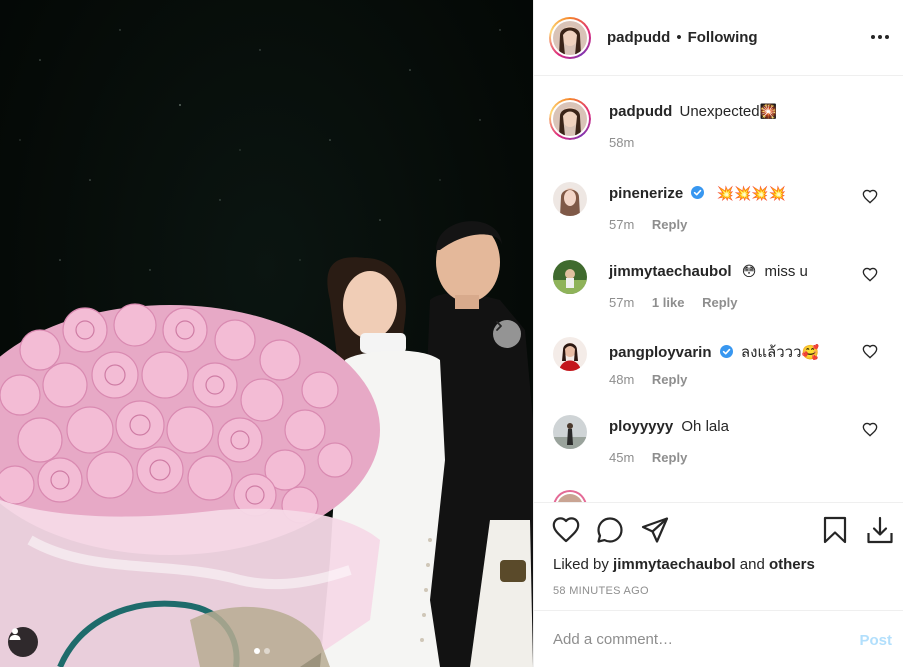 Image resolution: width=903 pixels, height=667 pixels. Describe the element at coordinates (581, 564) in the screenshot. I see `liked-by-prefix: Liked by` at that location.